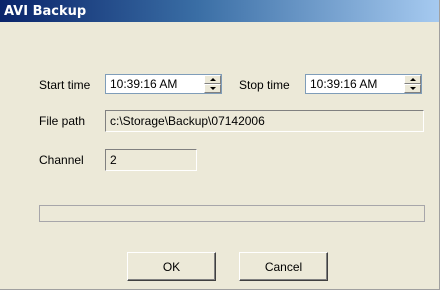 The width and height of the screenshot is (445, 292). Describe the element at coordinates (264, 85) in the screenshot. I see `stop-time-label: Stop time` at that location.